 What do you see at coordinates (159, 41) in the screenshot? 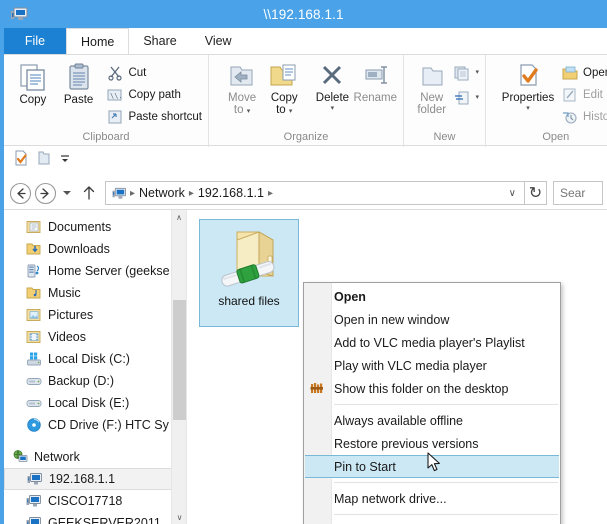
I see `tab-share: Share` at bounding box center [159, 41].